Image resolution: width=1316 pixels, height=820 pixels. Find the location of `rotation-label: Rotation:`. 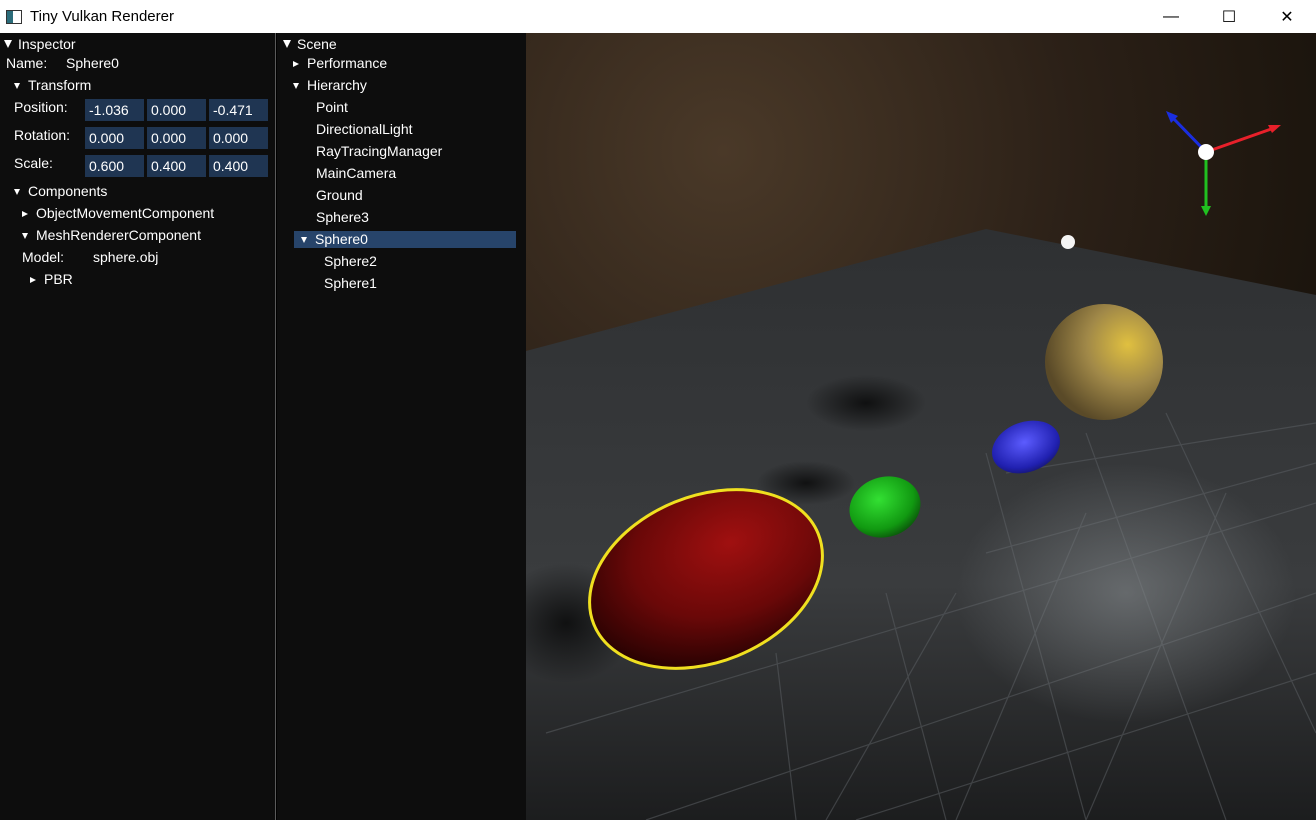

rotation-label: Rotation: is located at coordinates (42, 135).